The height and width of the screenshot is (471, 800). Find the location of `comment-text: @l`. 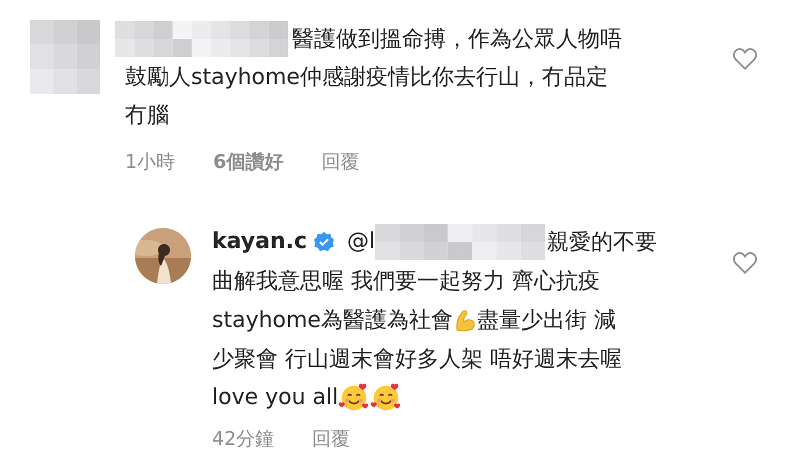

comment-text: @l is located at coordinates (361, 241).